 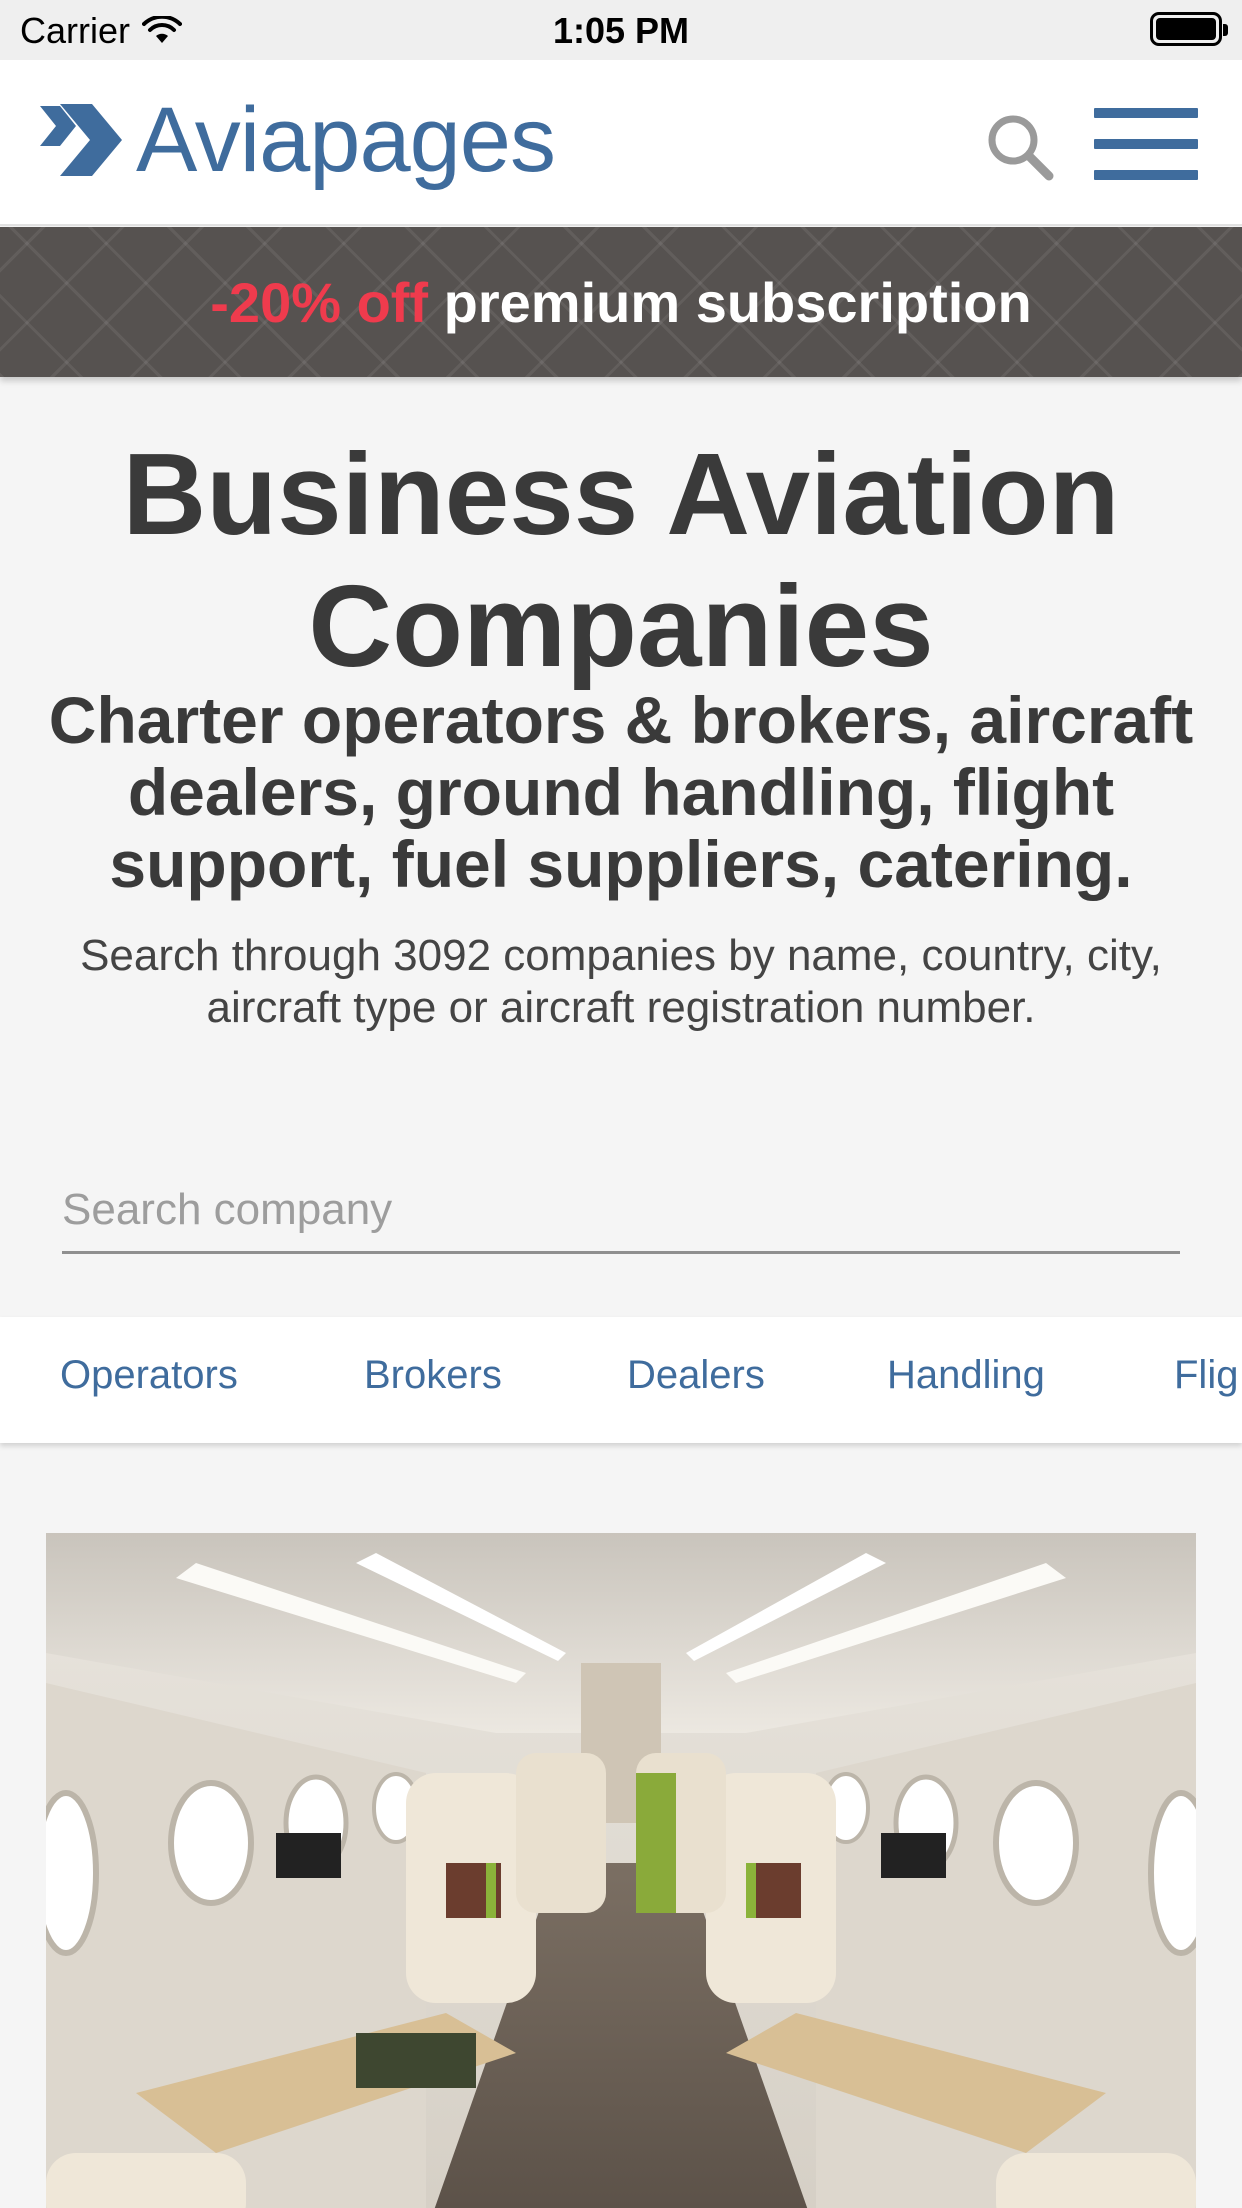 I want to click on tab-brokers: Brokers, so click(x=433, y=1375).